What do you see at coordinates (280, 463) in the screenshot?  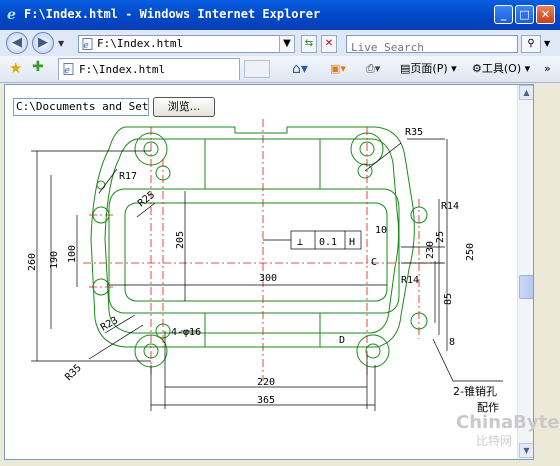 I see `status-bar` at bounding box center [280, 463].